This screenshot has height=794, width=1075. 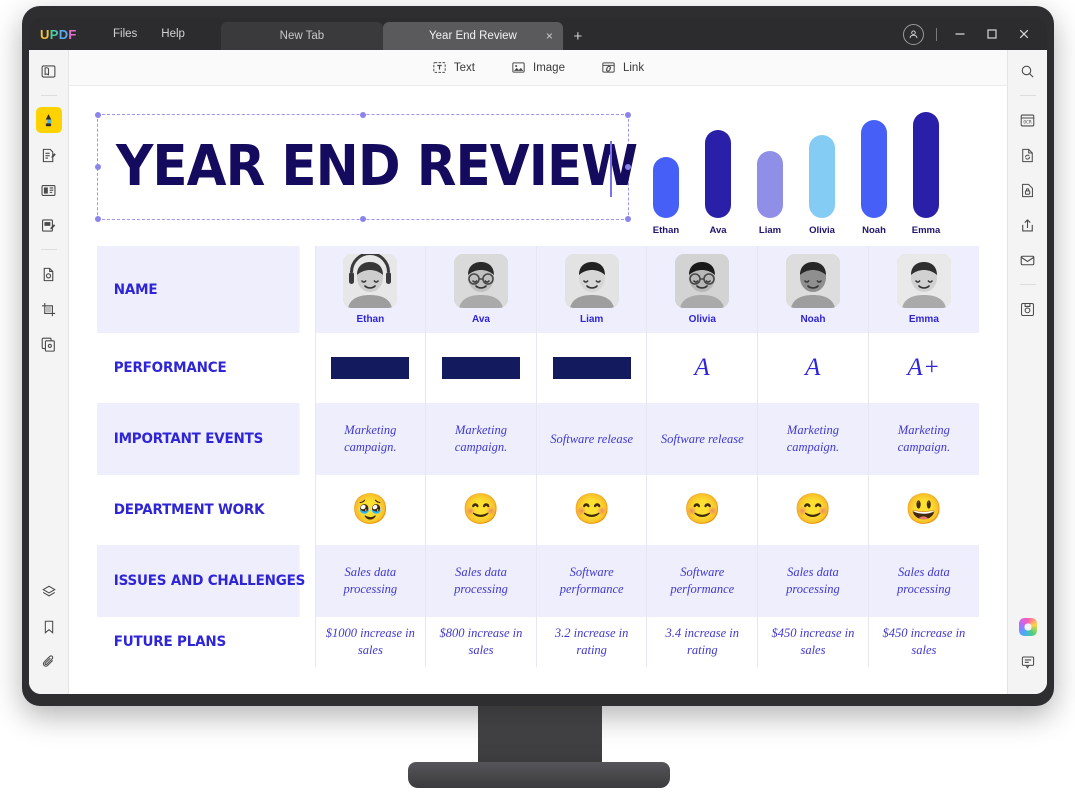 What do you see at coordinates (702, 368) in the screenshot?
I see `cell-performance-olivia: A` at bounding box center [702, 368].